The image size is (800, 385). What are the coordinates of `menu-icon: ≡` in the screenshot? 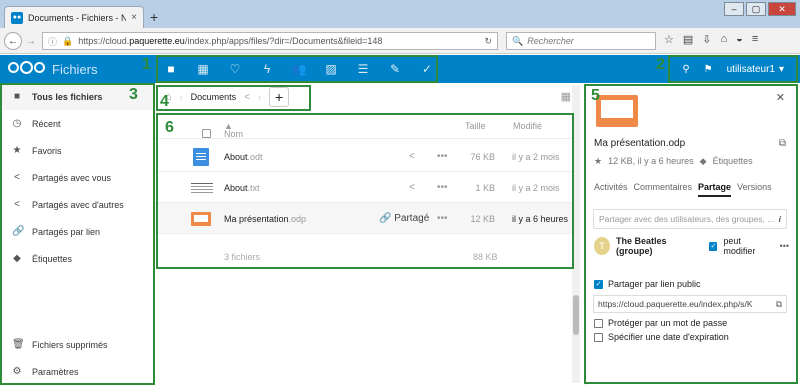 It's located at (755, 39).